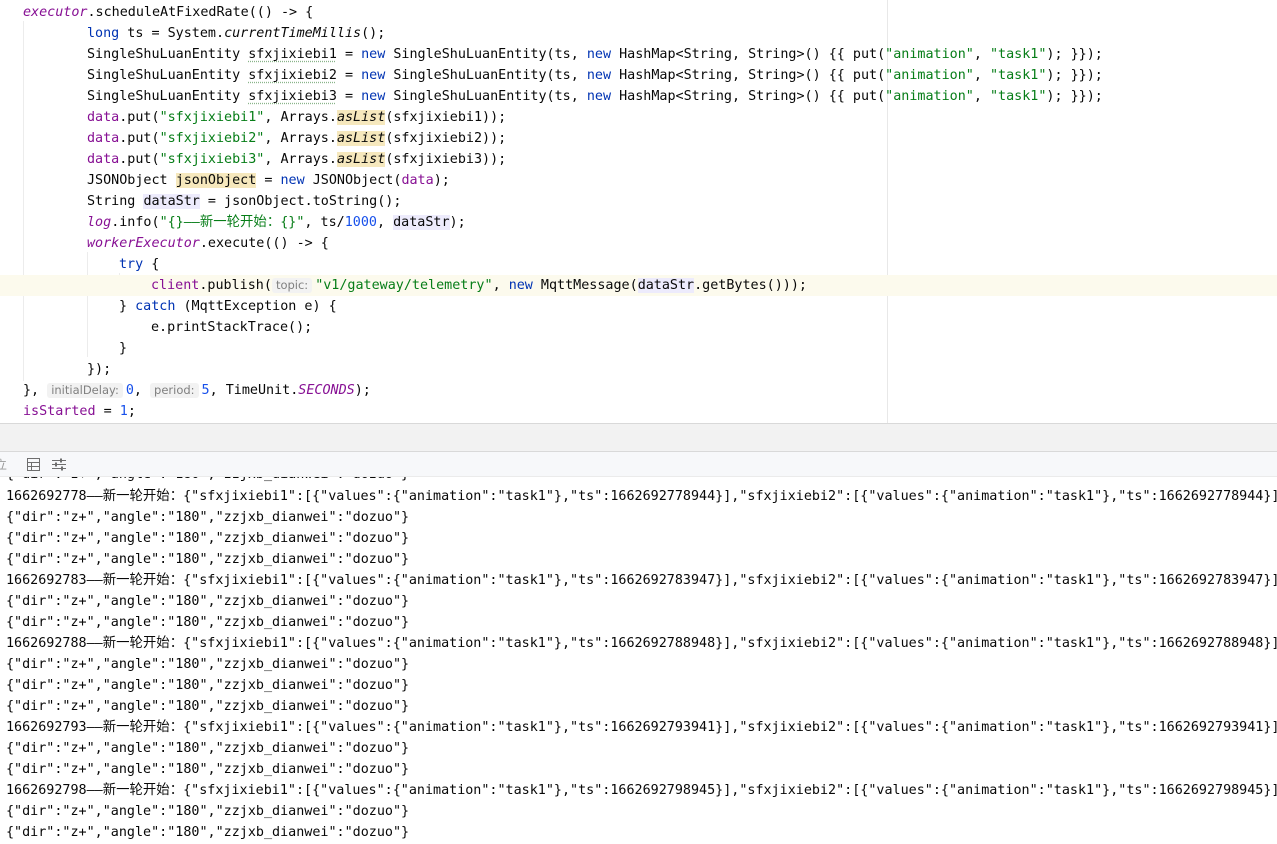  Describe the element at coordinates (750, 285) in the screenshot. I see `code-token: .getBytes()));` at that location.